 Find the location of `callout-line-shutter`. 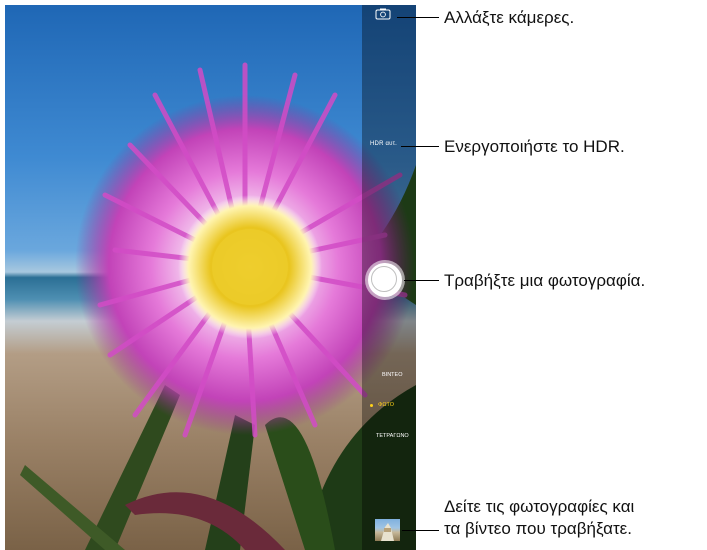

callout-line-shutter is located at coordinates (421, 280).